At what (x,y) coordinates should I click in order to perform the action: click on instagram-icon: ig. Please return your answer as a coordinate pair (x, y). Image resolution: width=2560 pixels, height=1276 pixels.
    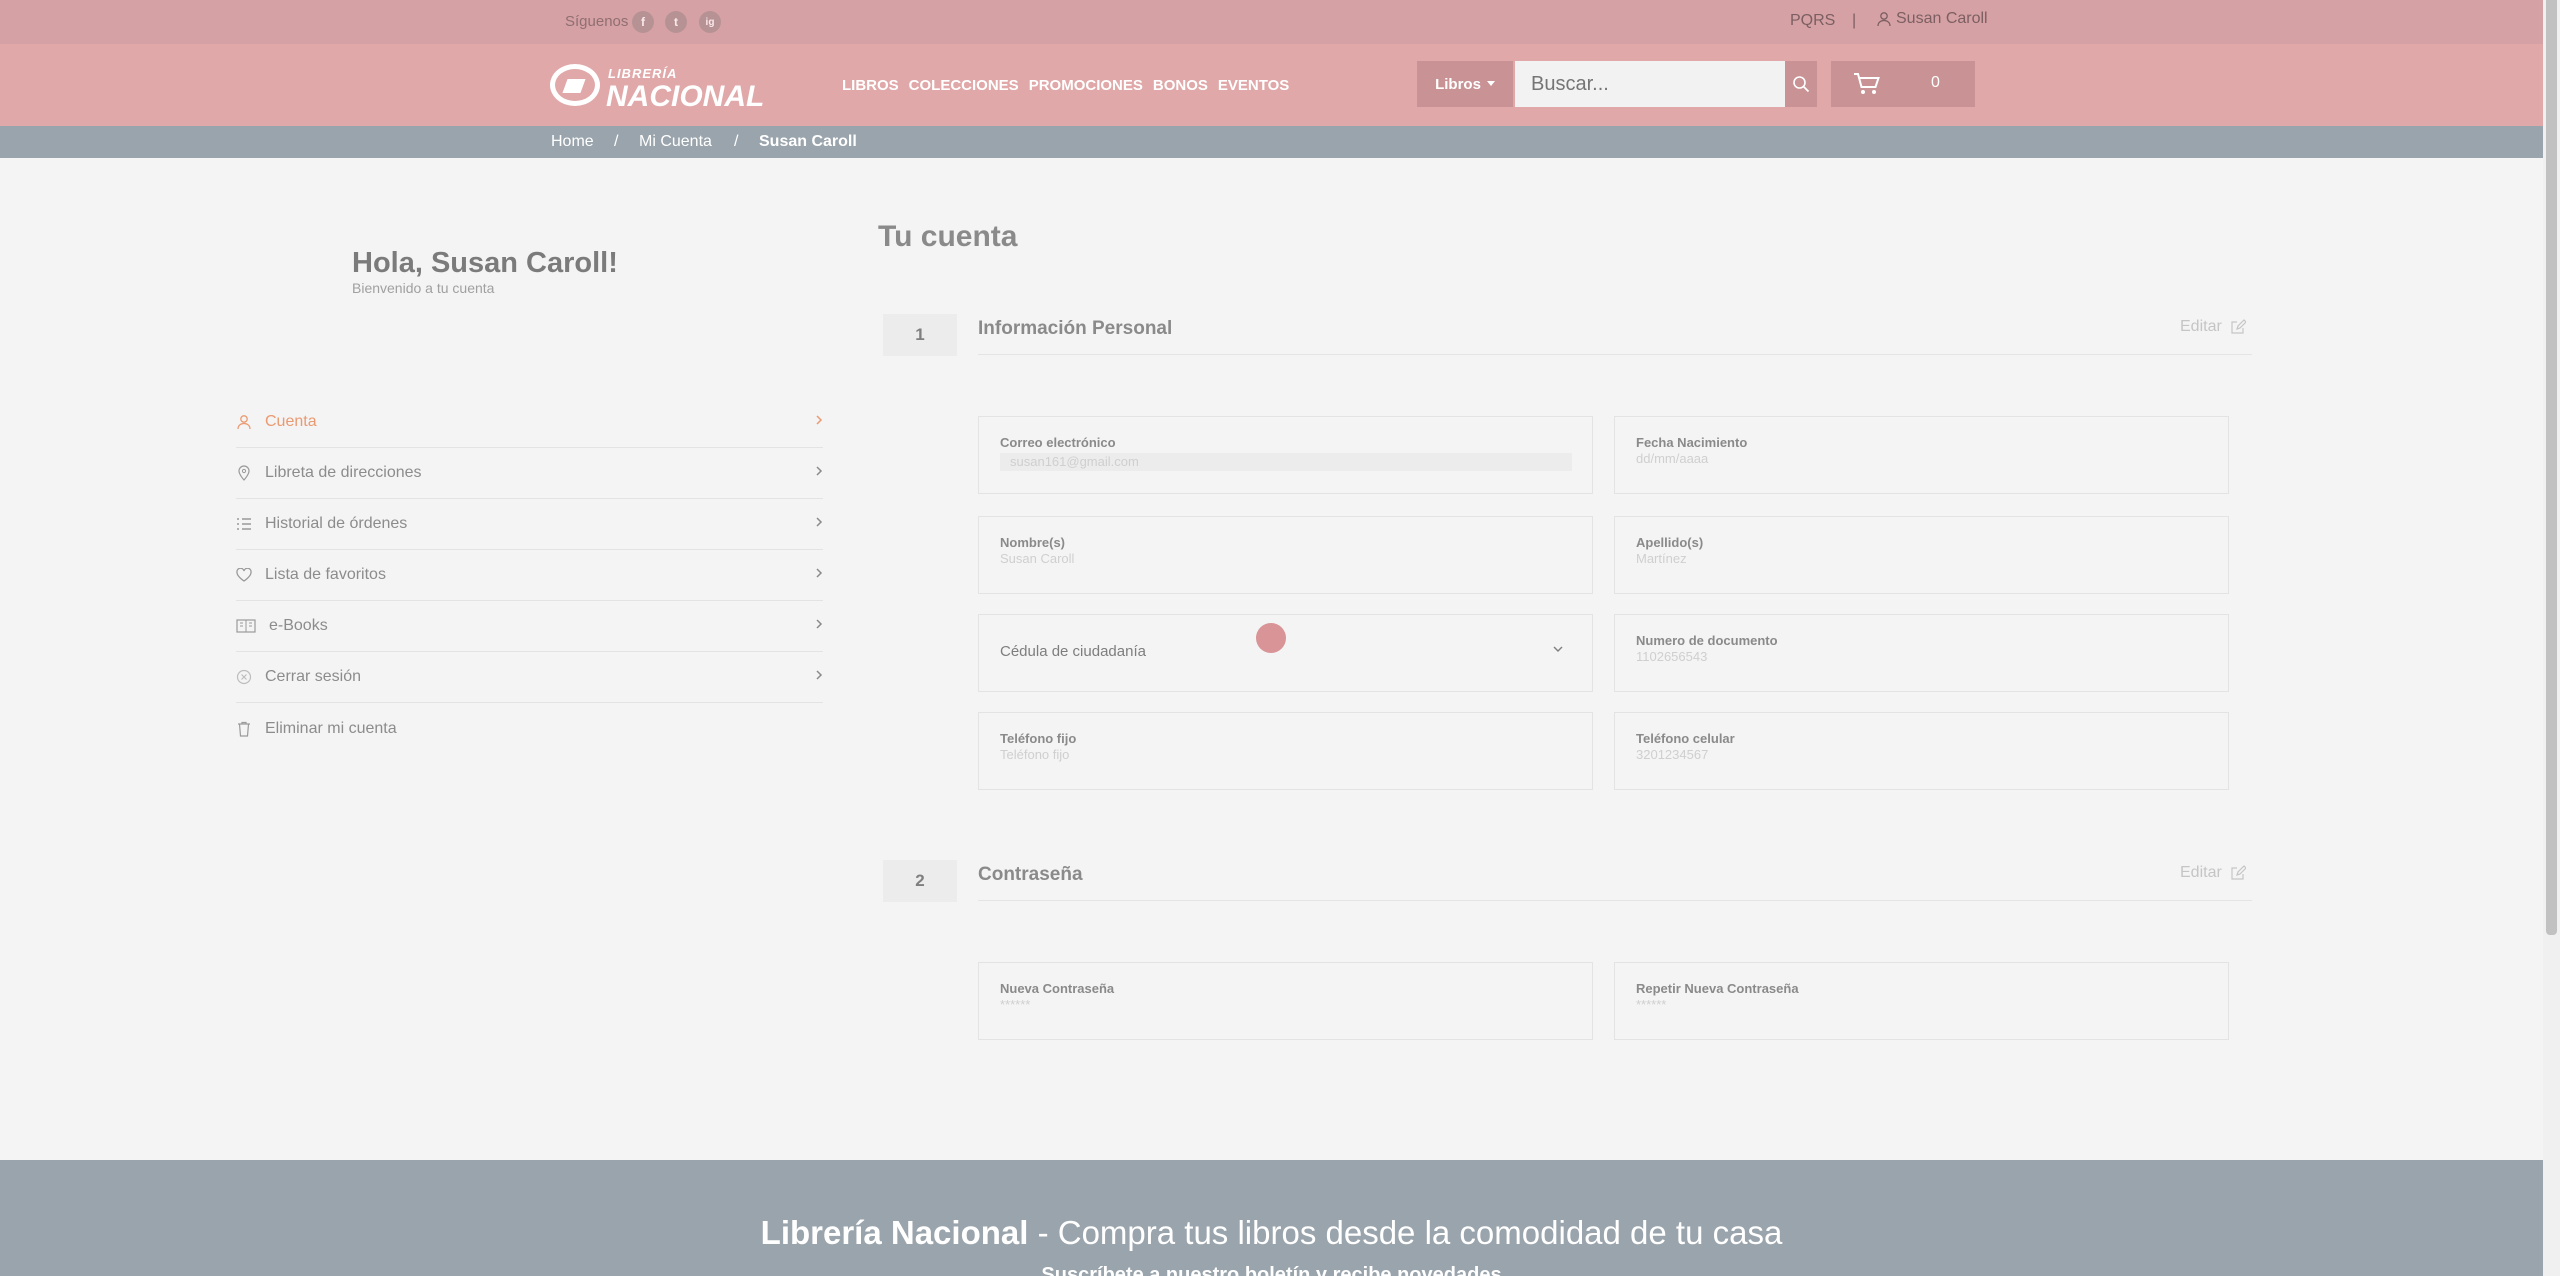
    Looking at the image, I should click on (710, 22).